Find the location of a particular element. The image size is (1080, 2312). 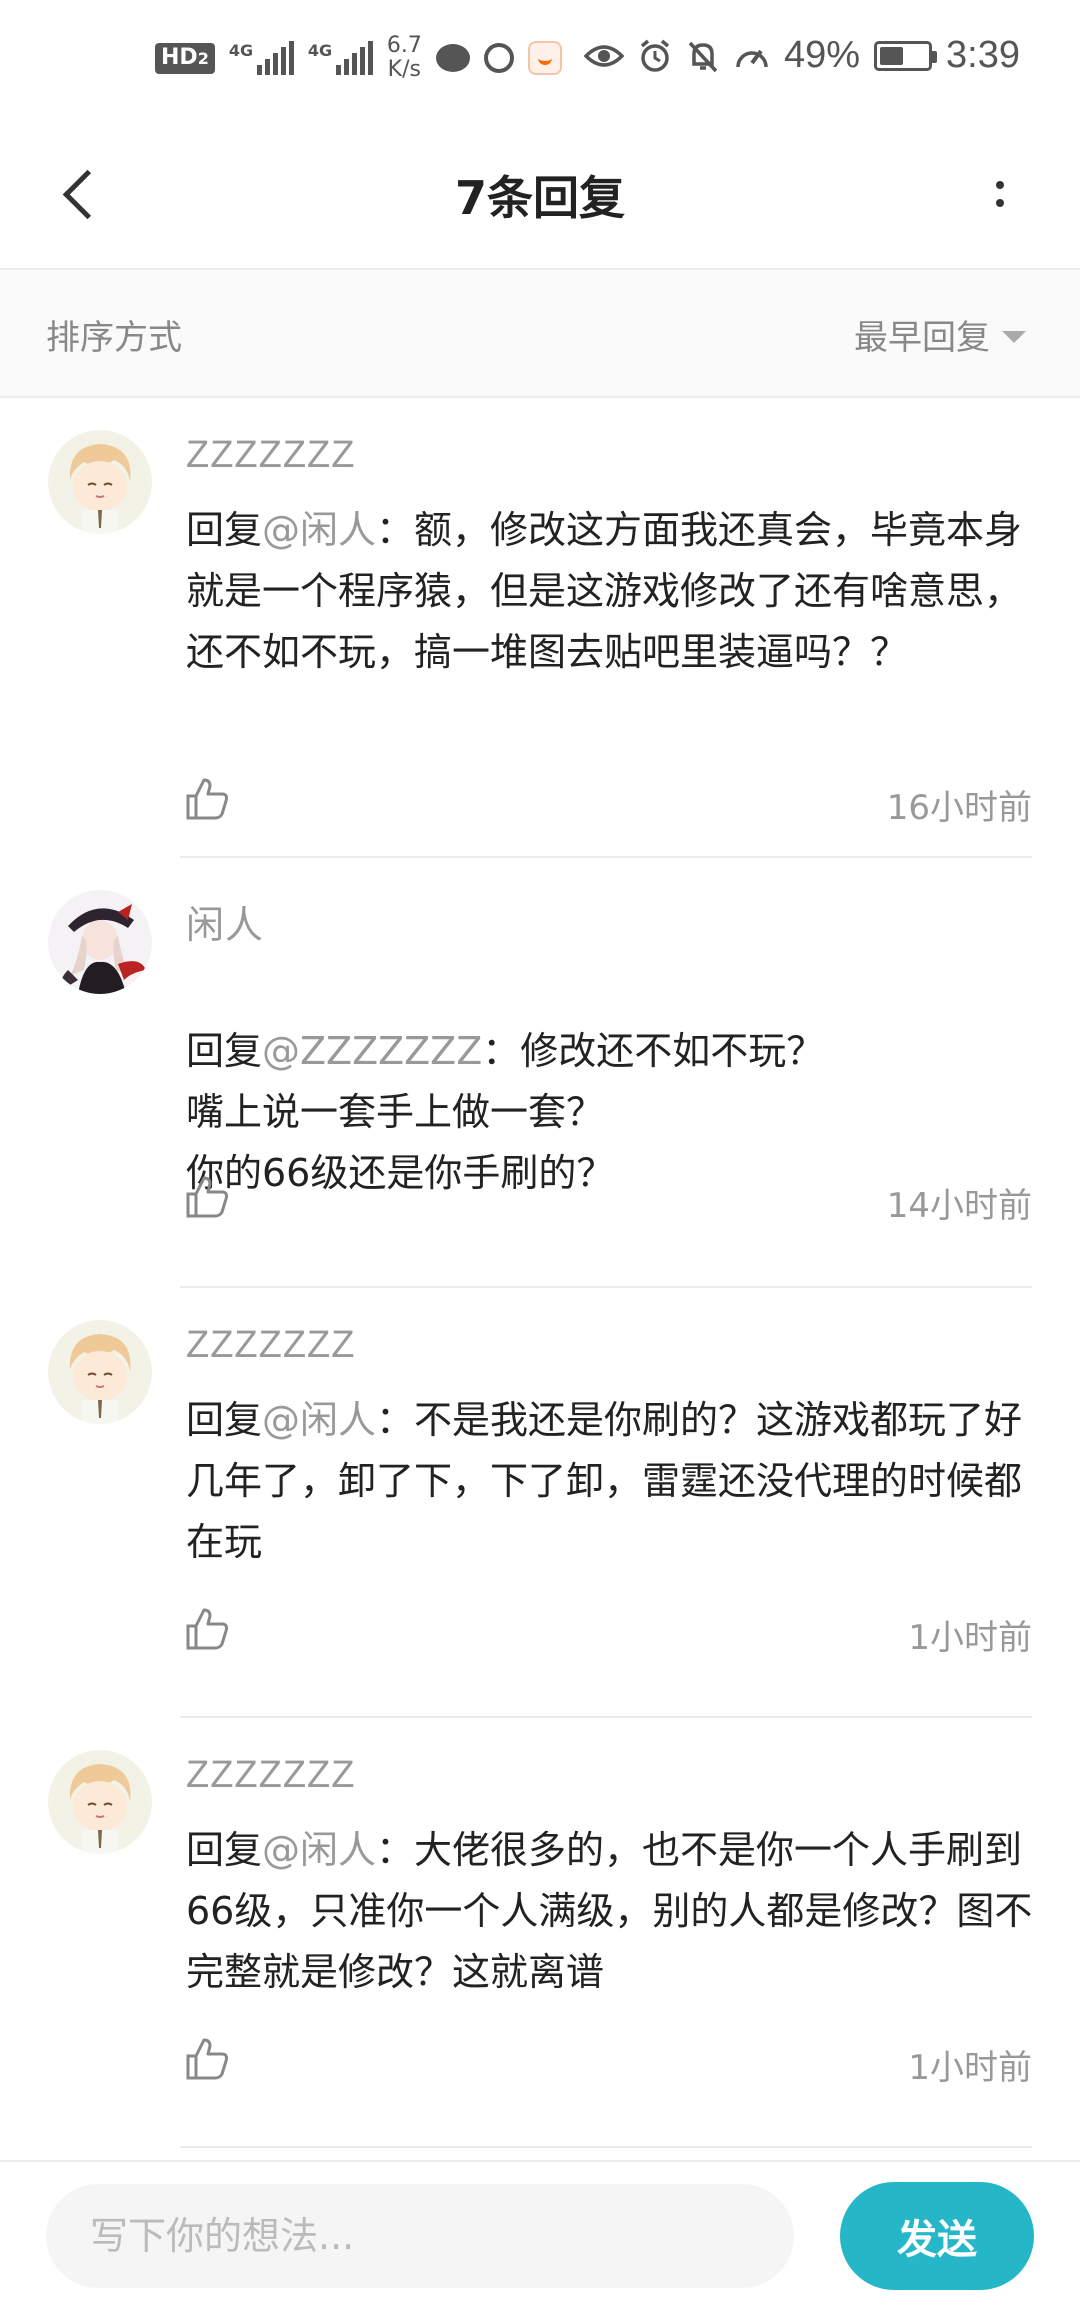

network-speed-unit: K/s is located at coordinates (404, 69).